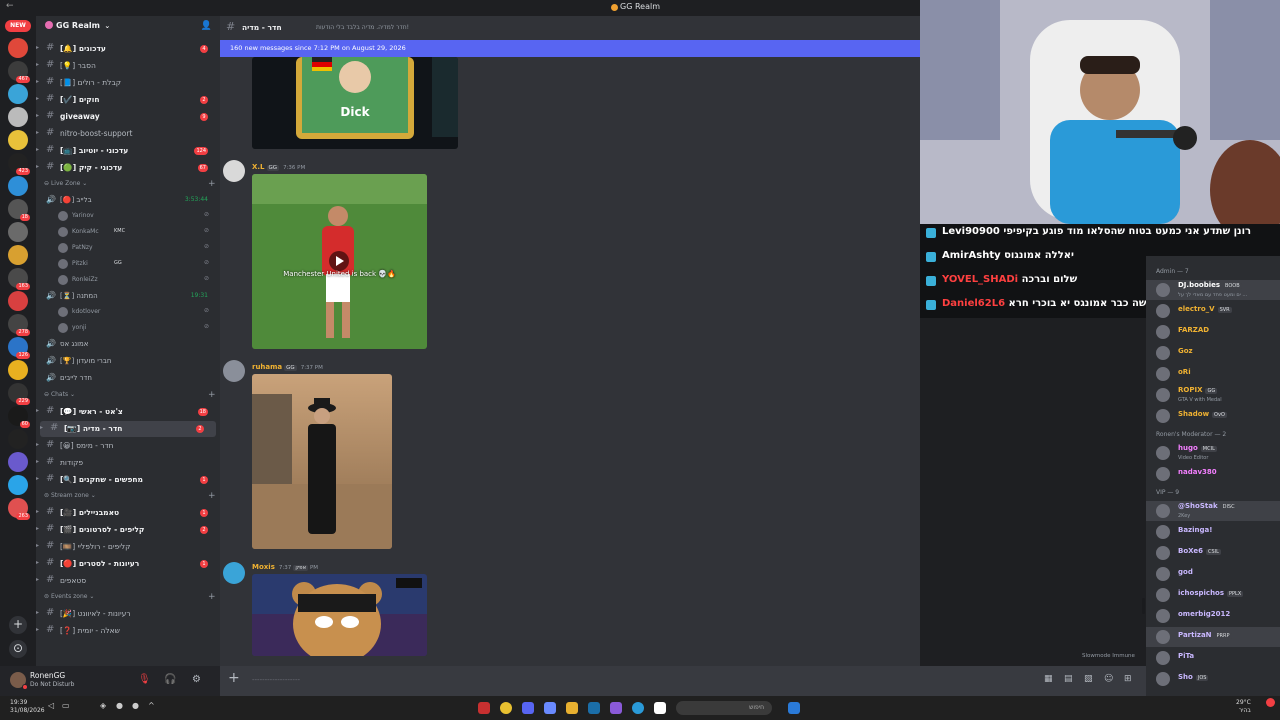 The width and height of the screenshot is (1280, 720). I want to click on channel-item: ▸ # [💡] הסבר, so click(128, 66).